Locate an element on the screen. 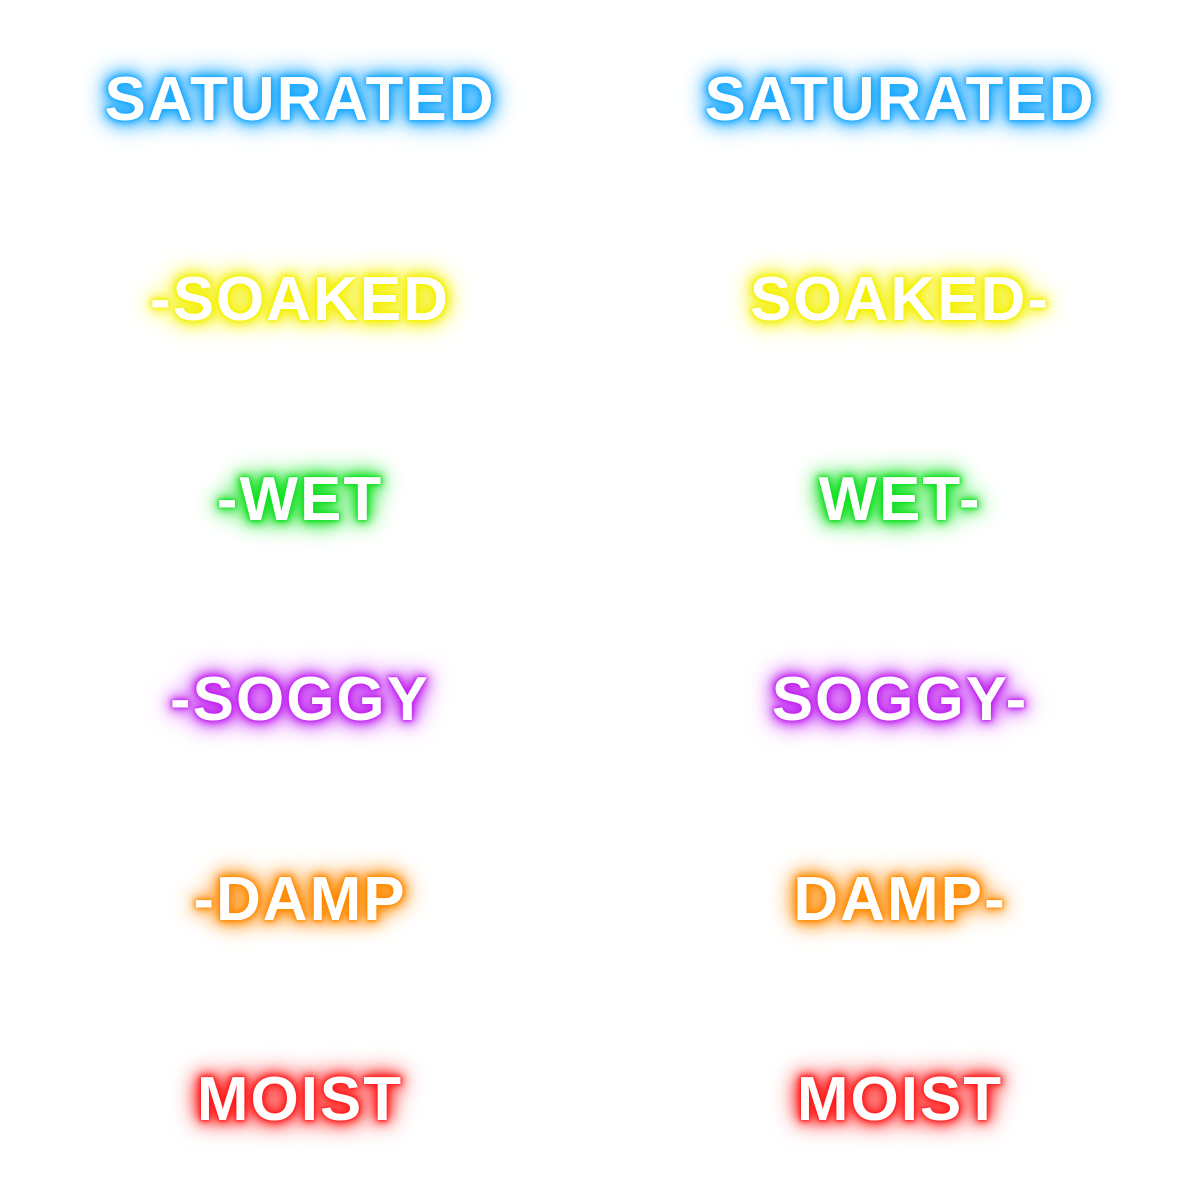 This screenshot has height=1200, width=1200. label-cell-damp-right: DAMP- is located at coordinates (900, 900).